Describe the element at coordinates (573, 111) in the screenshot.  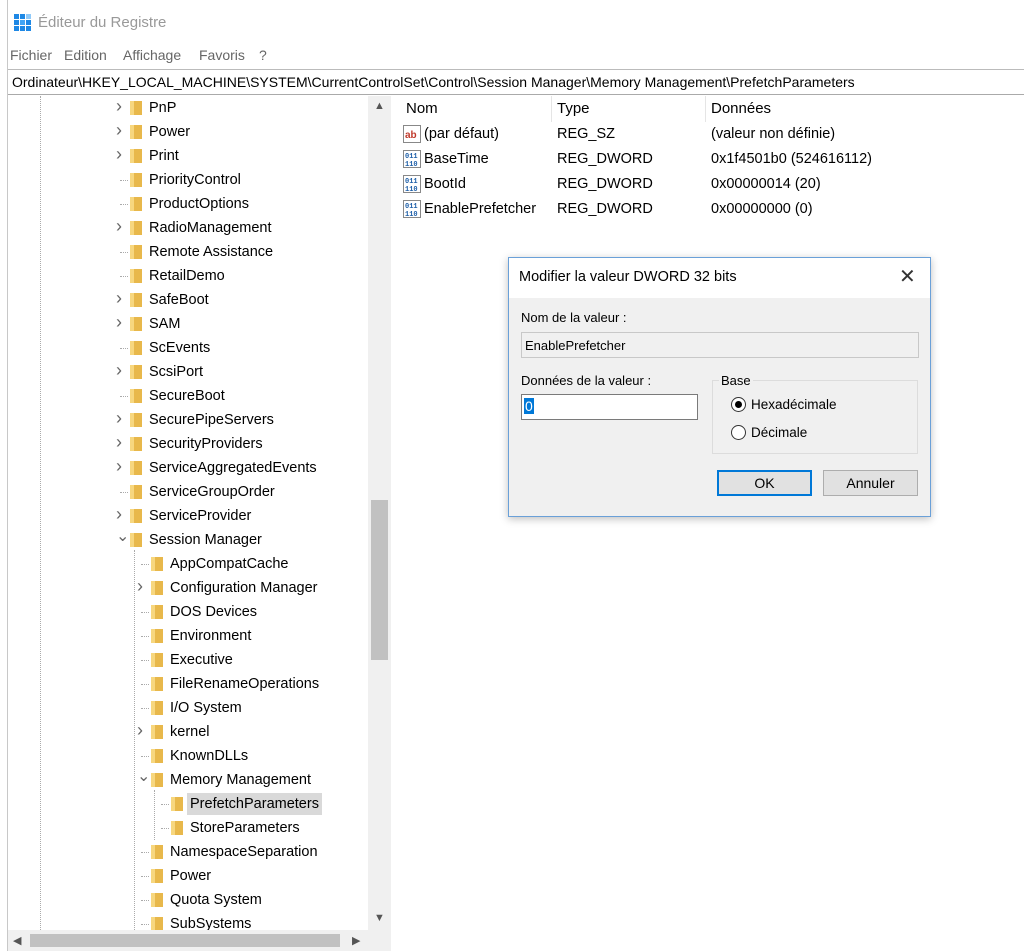
I see `column-header-type: Type` at that location.